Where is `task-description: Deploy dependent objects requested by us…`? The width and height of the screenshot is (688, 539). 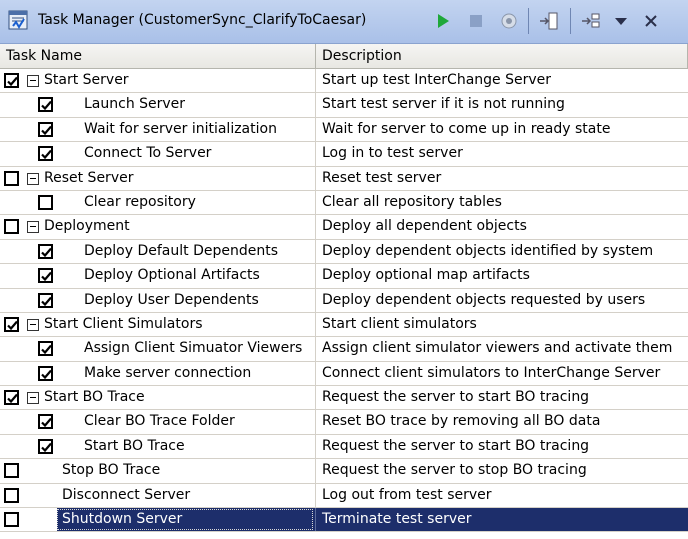 task-description: Deploy dependent objects requested by us… is located at coordinates (484, 299).